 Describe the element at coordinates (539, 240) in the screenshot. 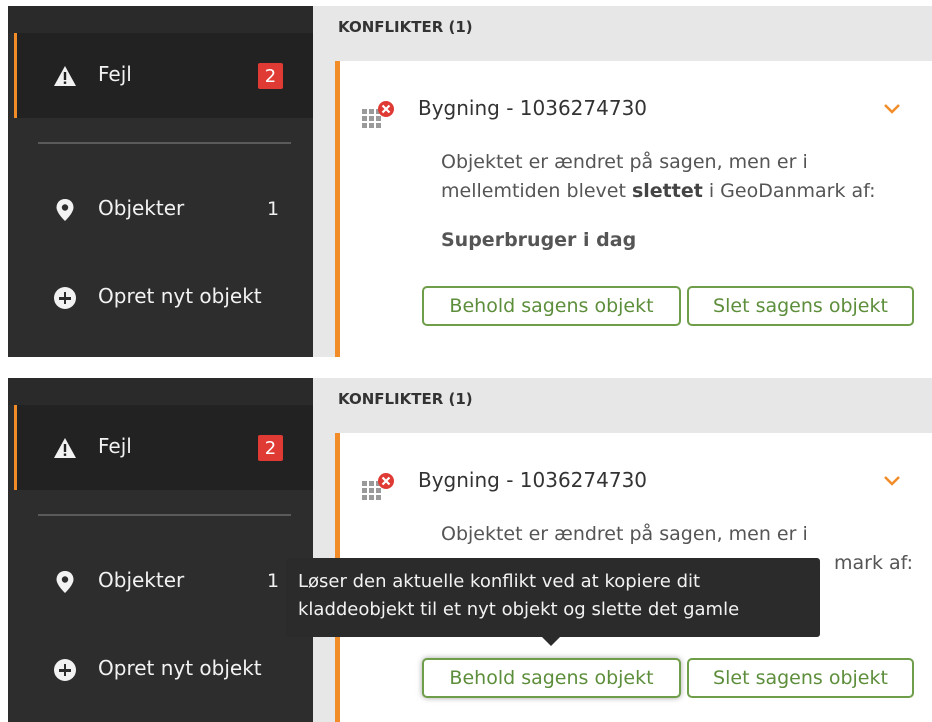

I see `conflict-author: Superbruger i dag` at that location.